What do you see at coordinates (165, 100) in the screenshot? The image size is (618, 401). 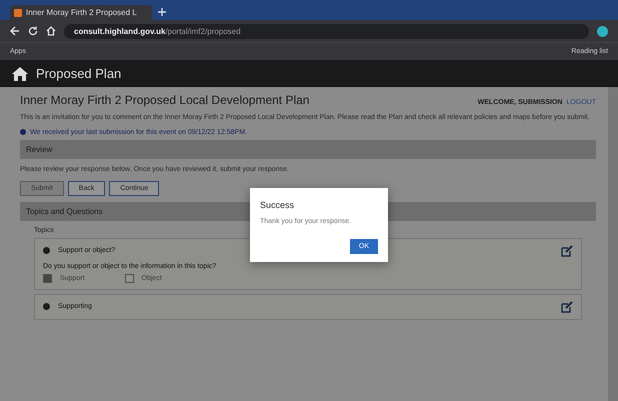 I see `page-title: Inner Moray Firth 2 Proposed Local Development Plan` at bounding box center [165, 100].